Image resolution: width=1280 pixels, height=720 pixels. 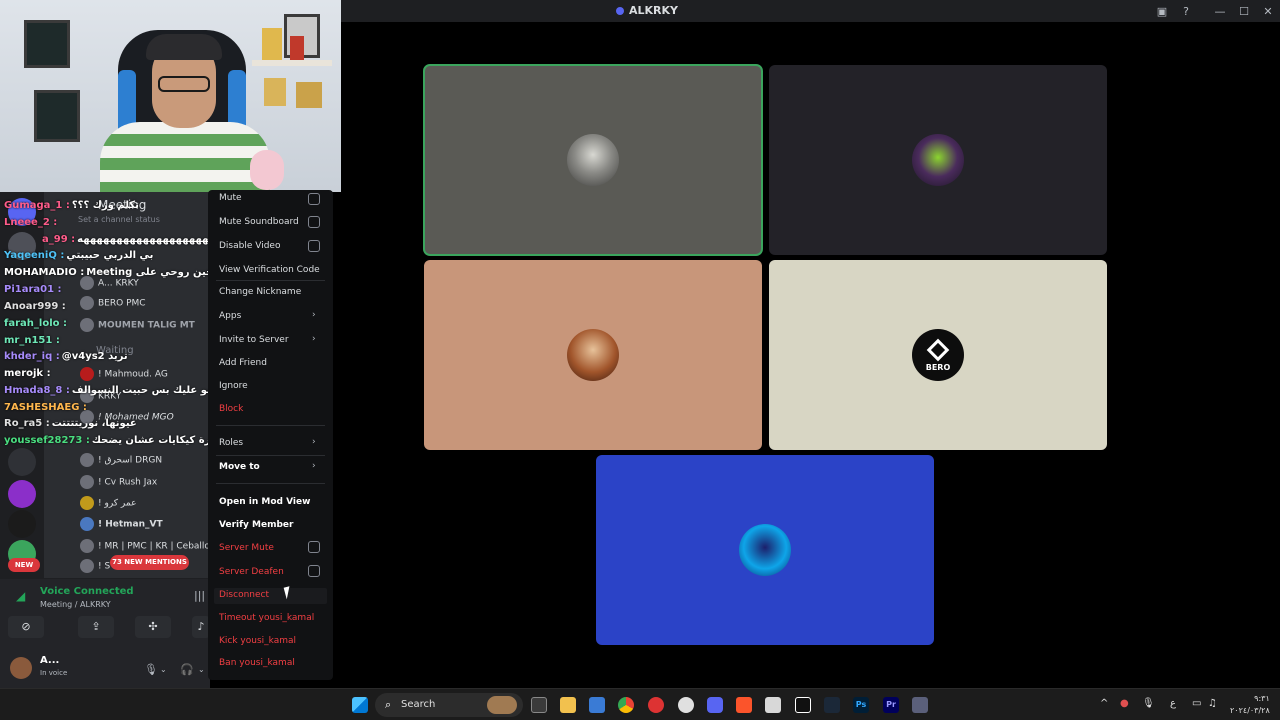 I want to click on voice-member: ! اسحرق DRGN, so click(x=121, y=460).